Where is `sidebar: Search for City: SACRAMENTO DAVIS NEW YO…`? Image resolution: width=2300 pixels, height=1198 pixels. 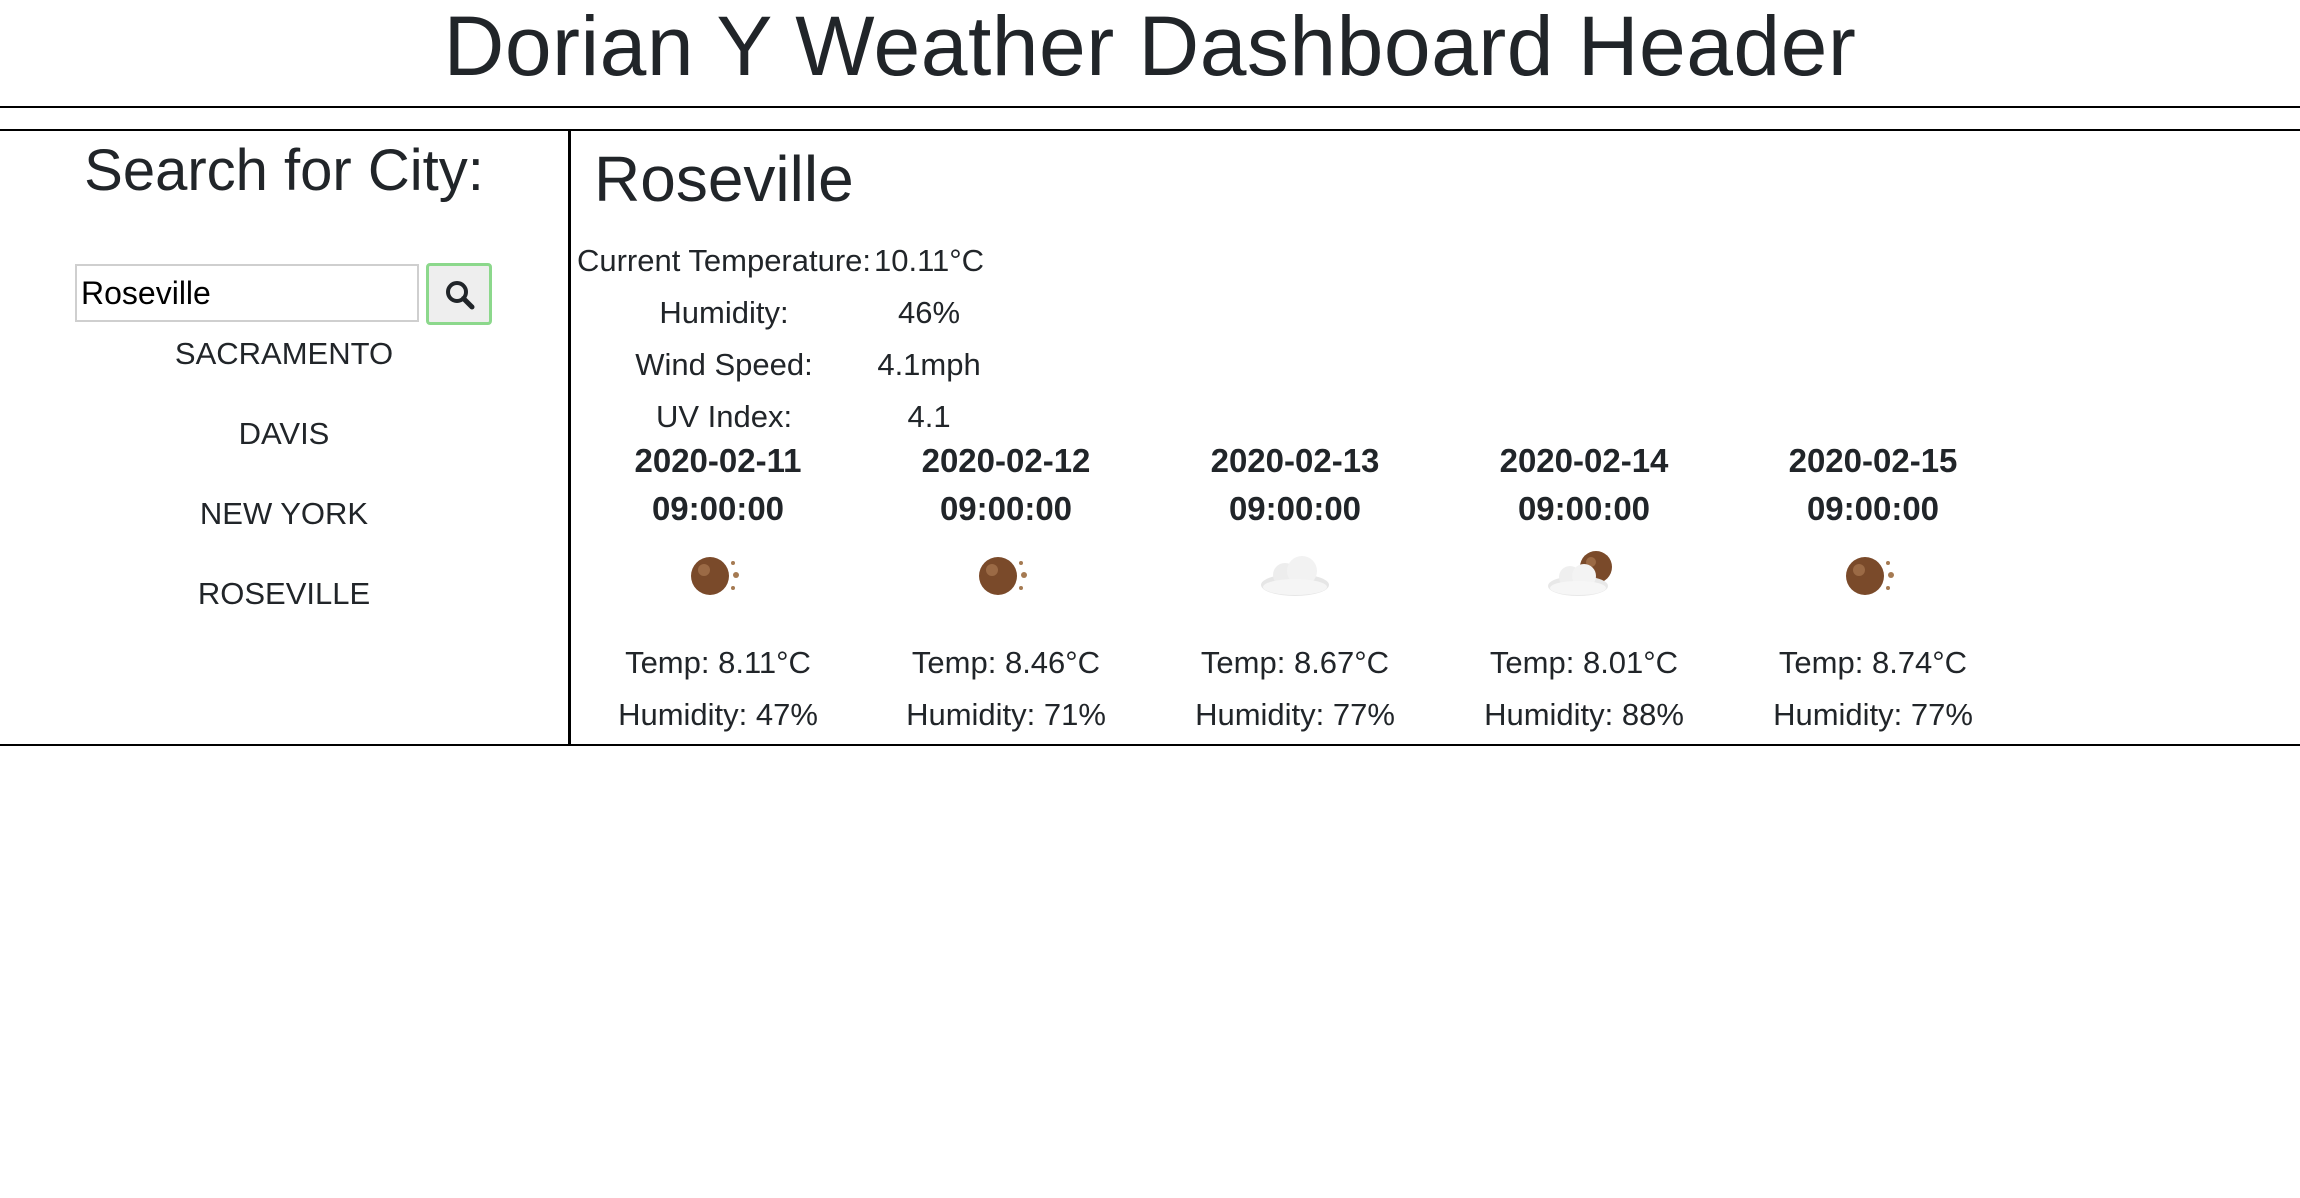 sidebar: Search for City: SACRAMENTO DAVIS NEW YO… is located at coordinates (285, 437).